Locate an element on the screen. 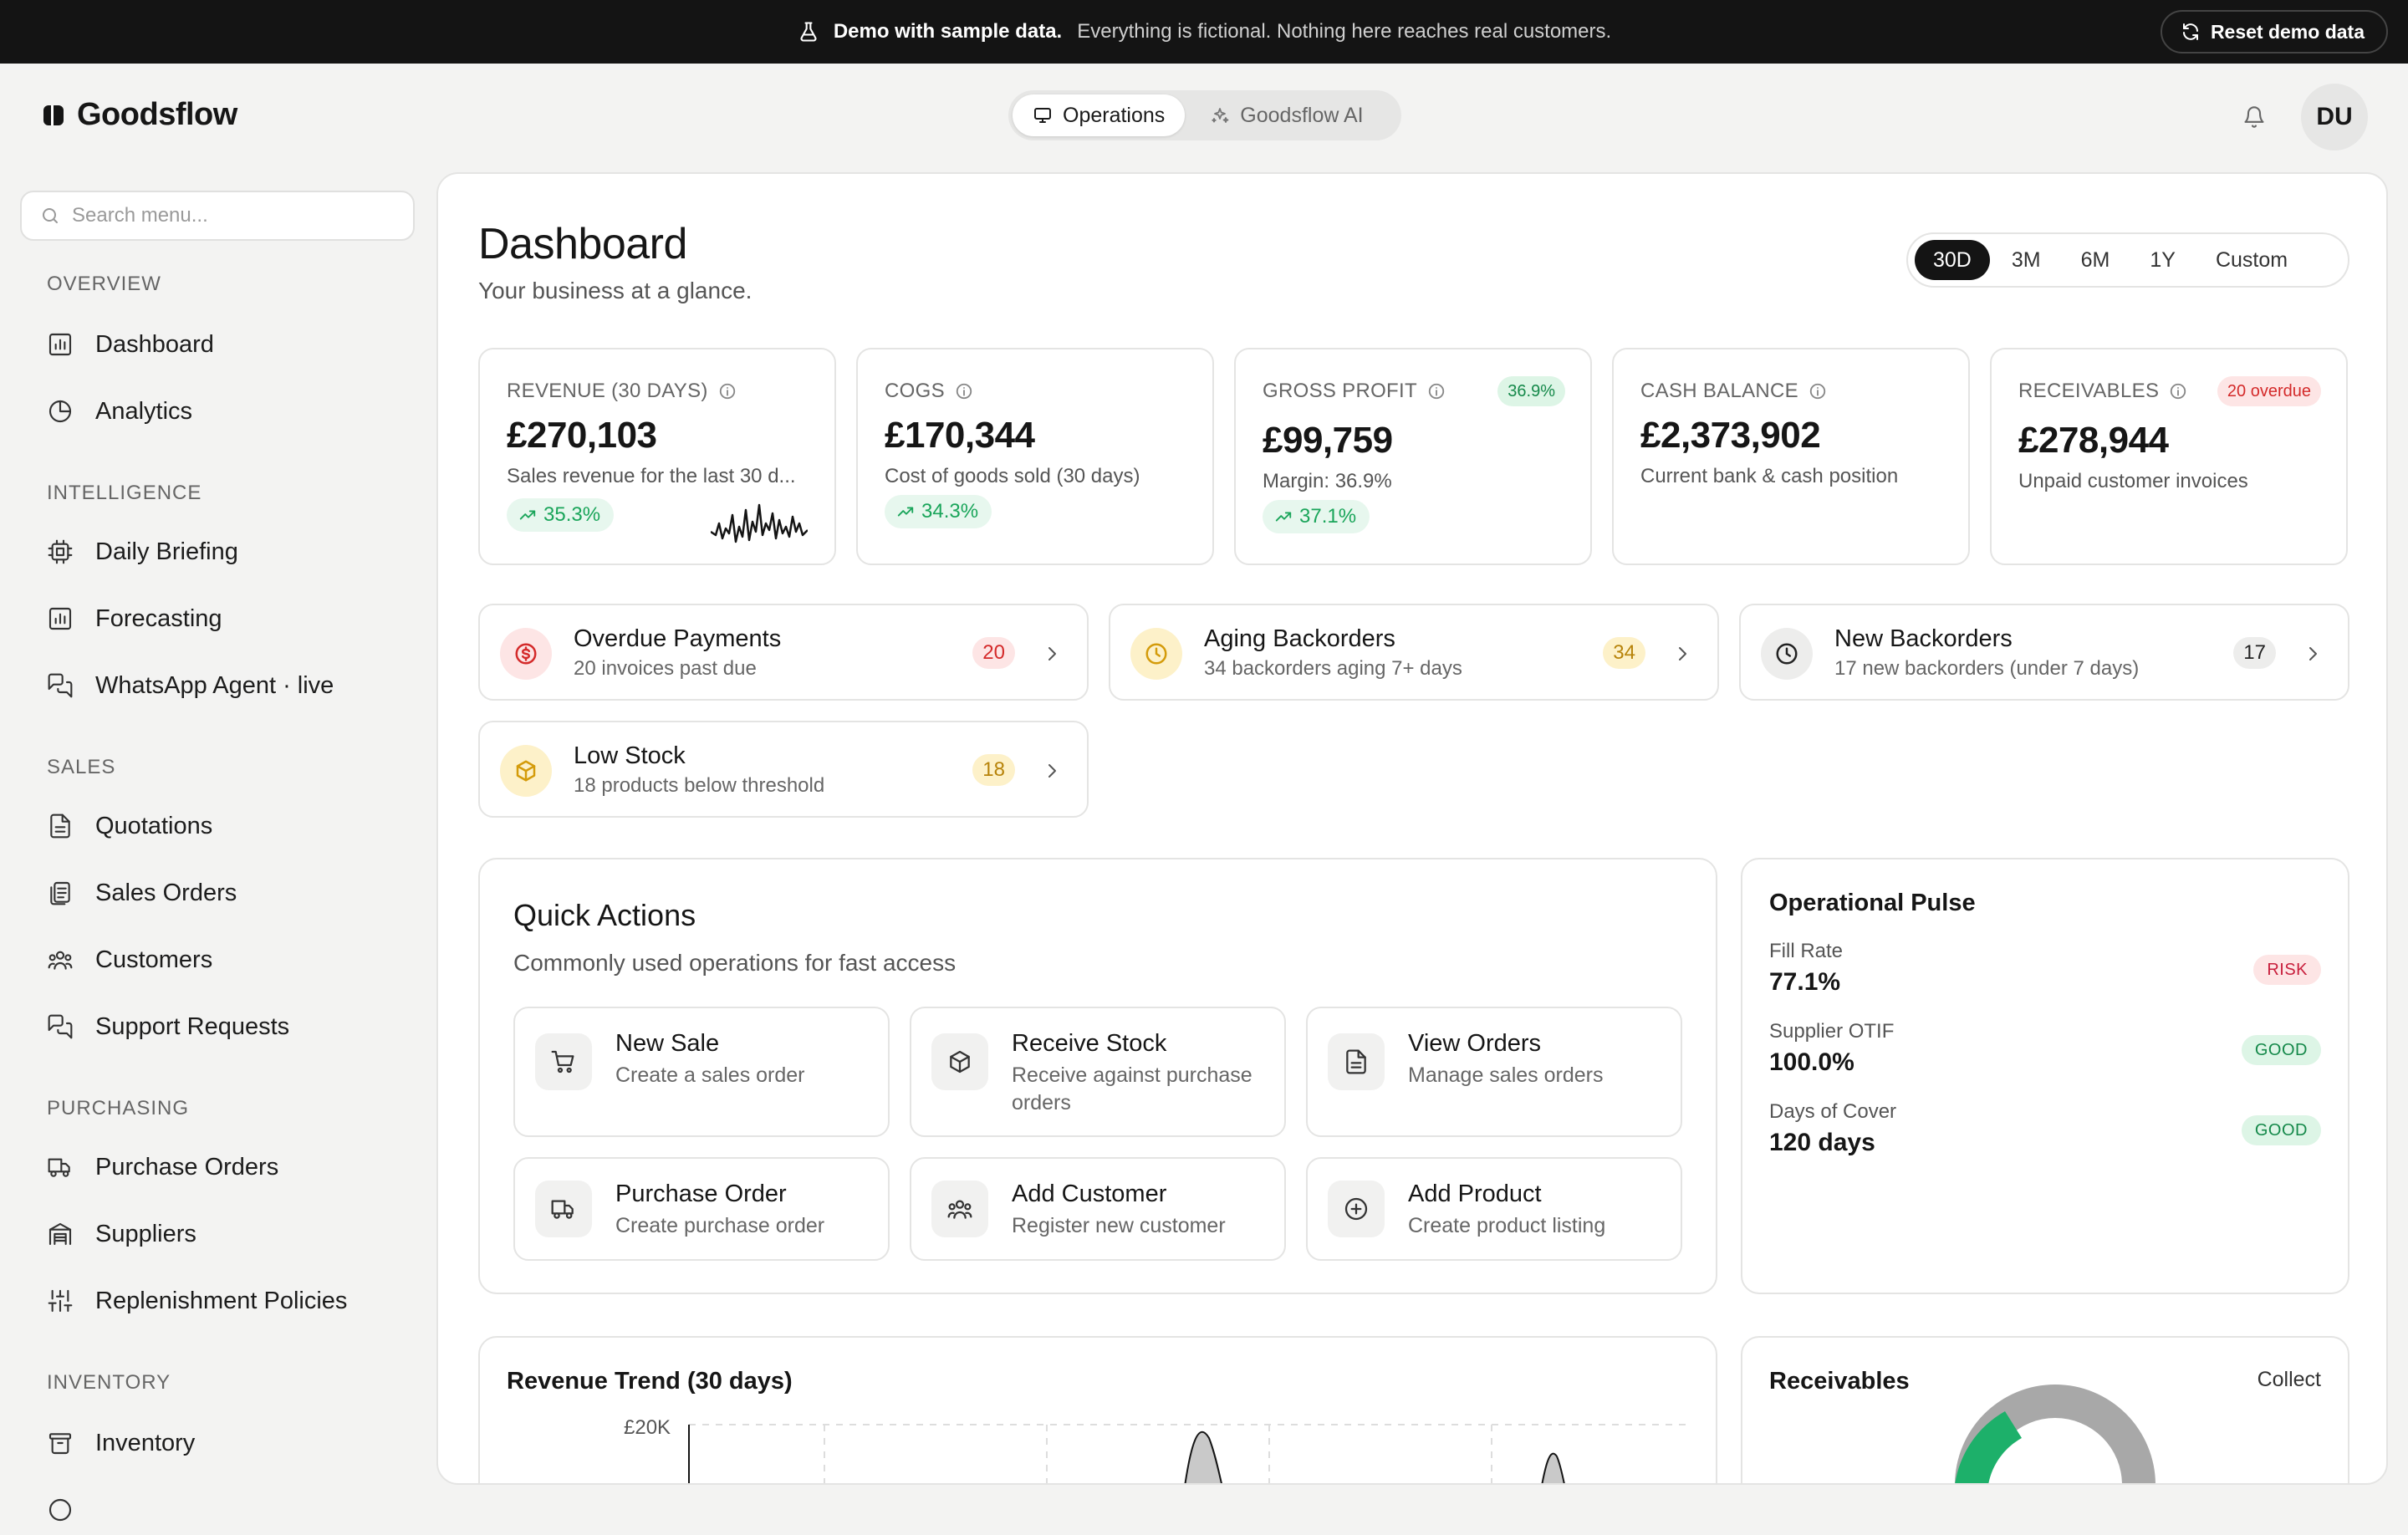  quick-action-view-orders: View Orders Manage sales orders is located at coordinates (1494, 1072).